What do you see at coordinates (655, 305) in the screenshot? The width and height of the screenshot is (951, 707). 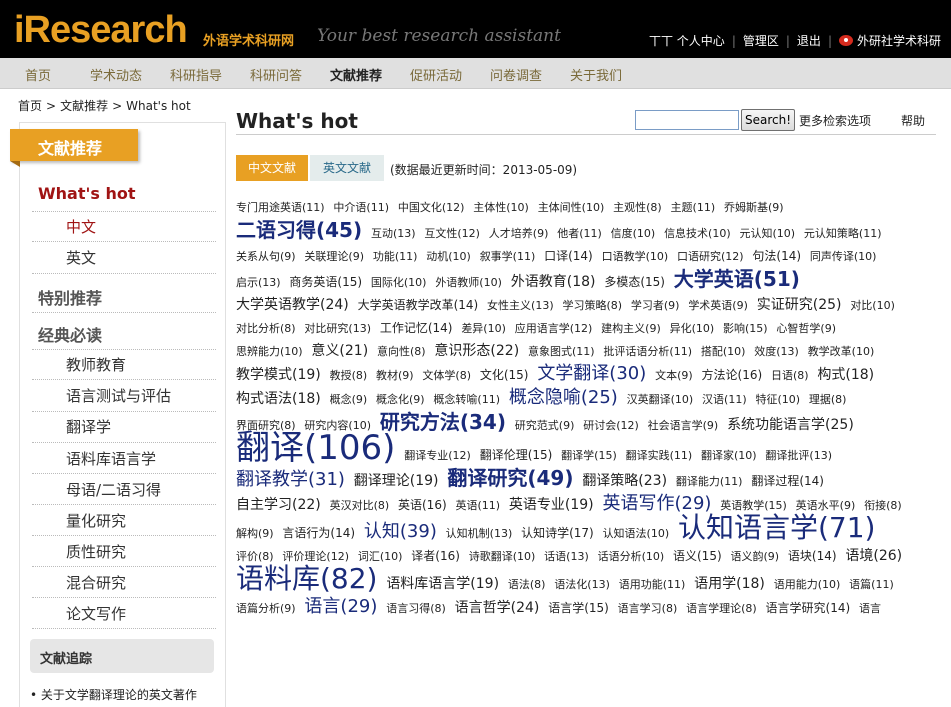 I see `tag-link: 学习者(9)` at bounding box center [655, 305].